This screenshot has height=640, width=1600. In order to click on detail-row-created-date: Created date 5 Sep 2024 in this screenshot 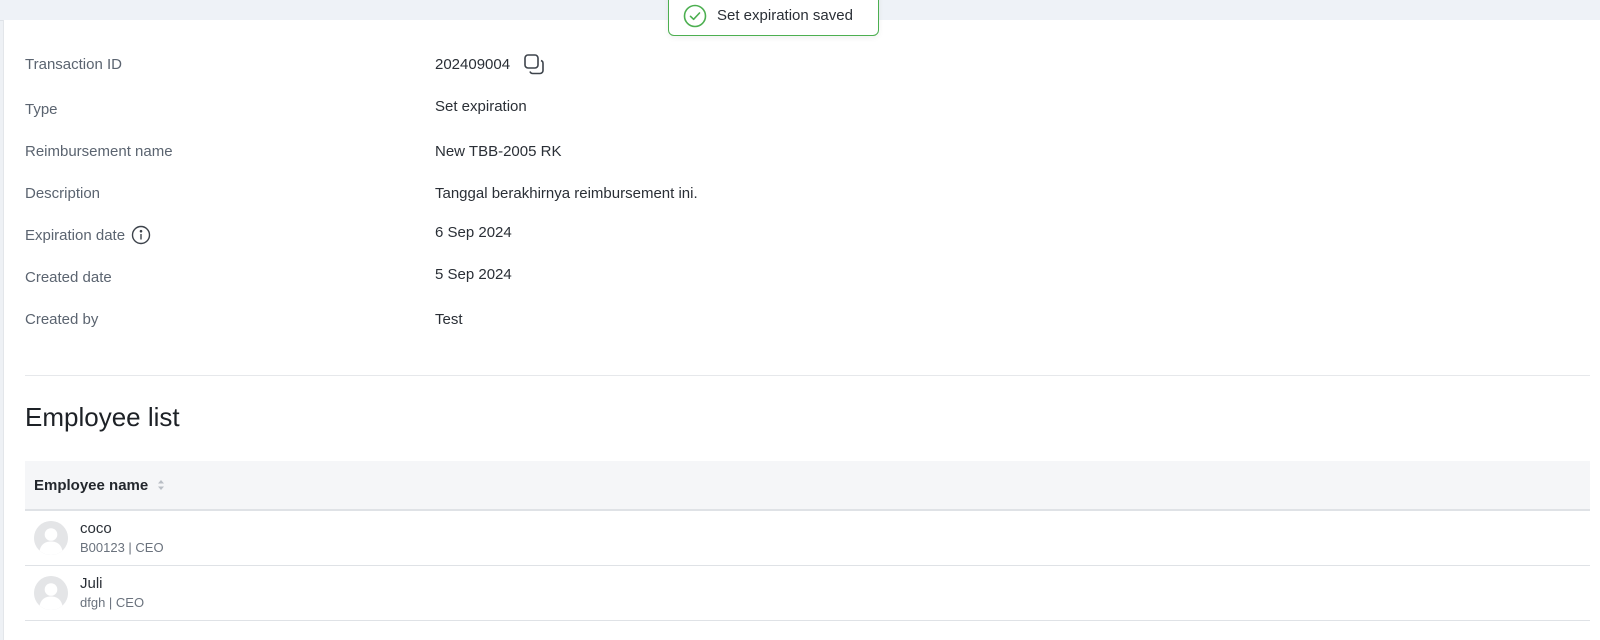, I will do `click(805, 276)`.